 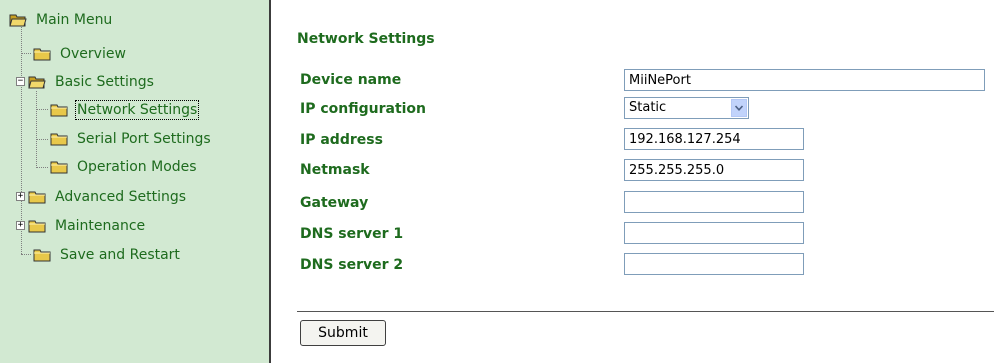 What do you see at coordinates (341, 140) in the screenshot?
I see `ip-address-label: IP address` at bounding box center [341, 140].